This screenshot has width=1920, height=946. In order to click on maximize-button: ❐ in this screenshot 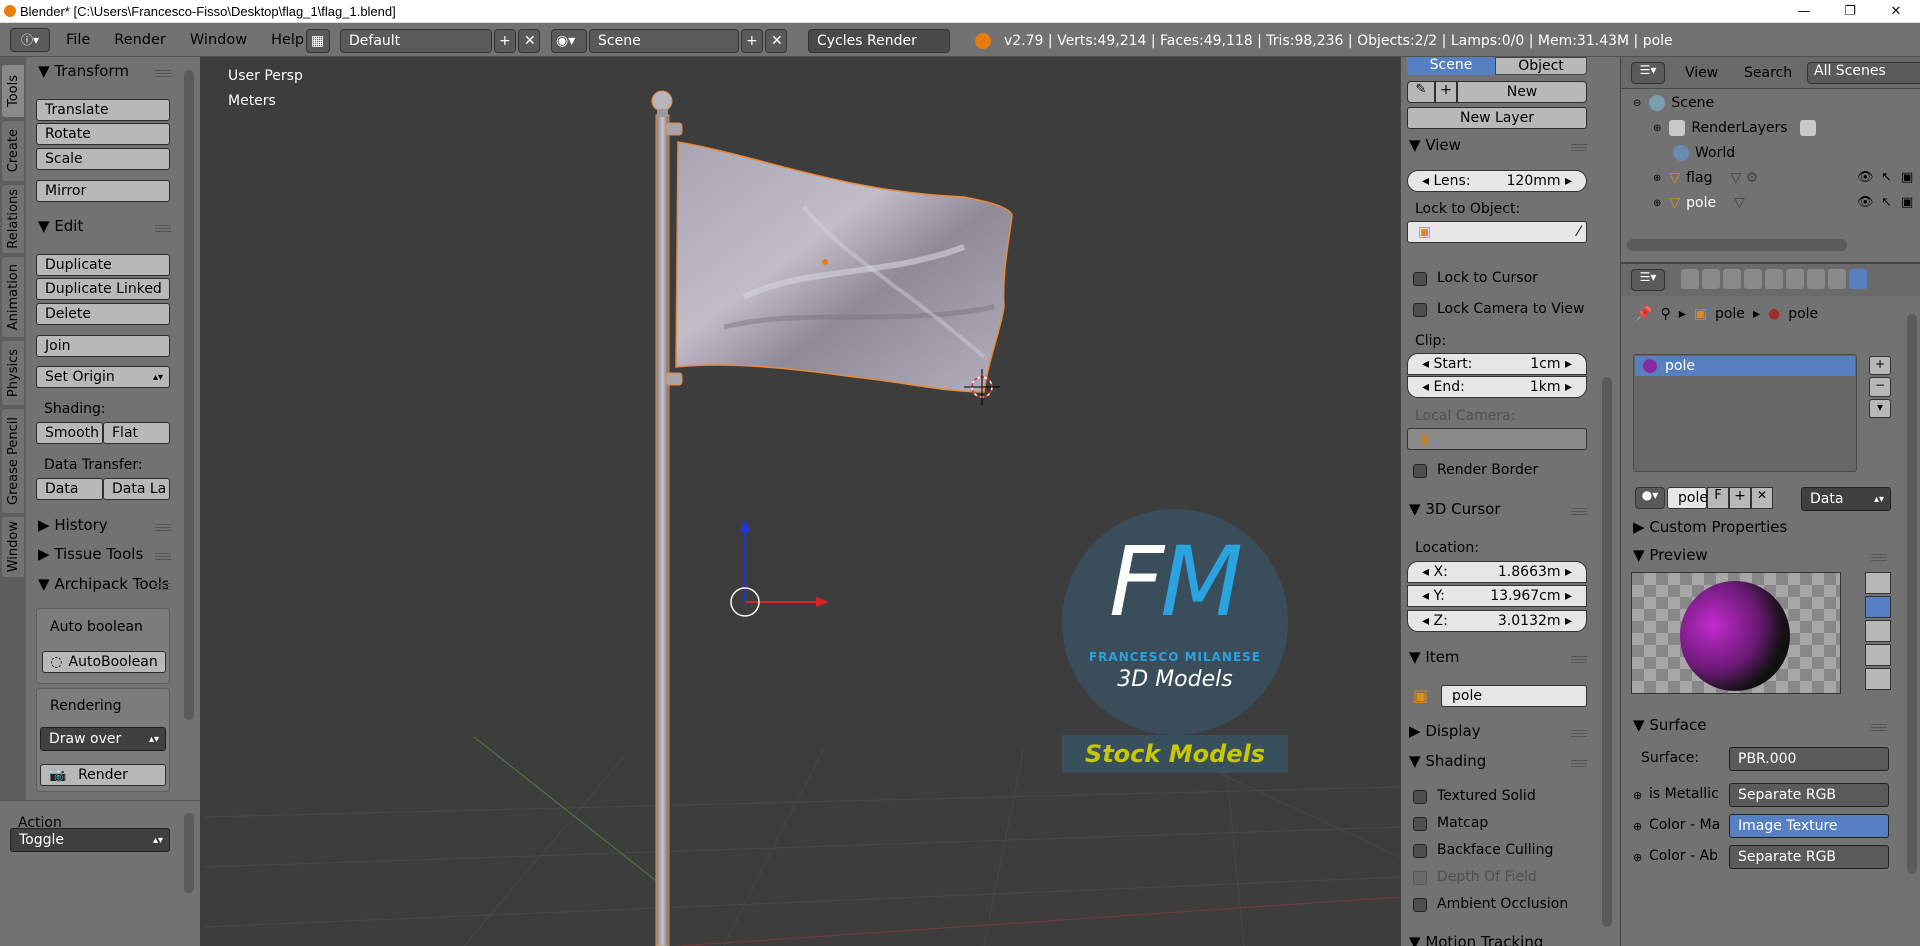, I will do `click(1850, 11)`.